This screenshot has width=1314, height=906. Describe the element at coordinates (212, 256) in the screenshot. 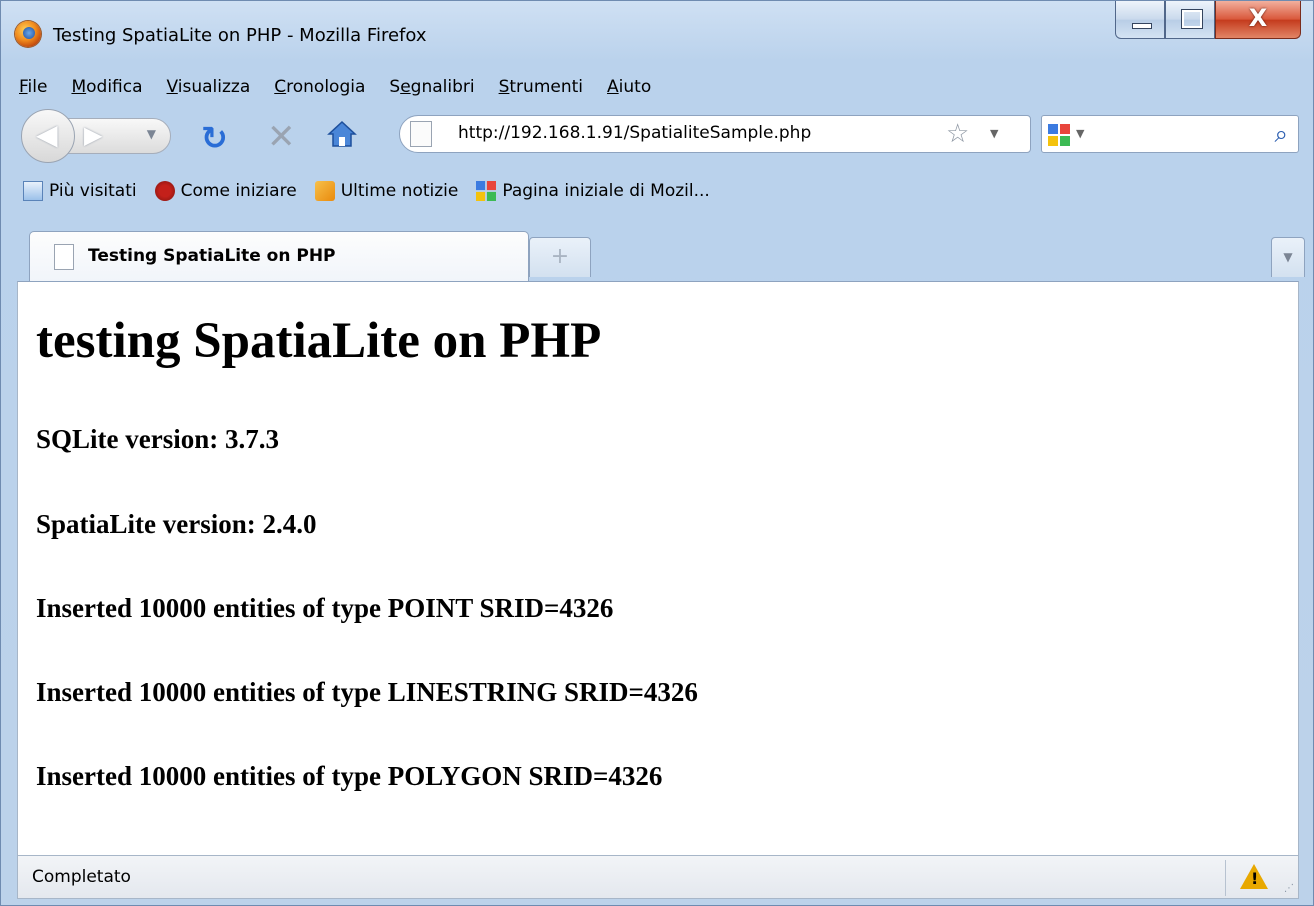

I see `tab-label: Testing SpatiaLite on PHP` at that location.